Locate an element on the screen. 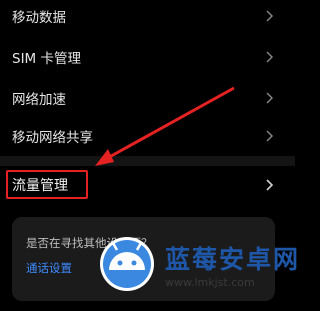 This screenshot has height=311, width=320. watermark-url: www.lmkjst.com is located at coordinates (210, 282).